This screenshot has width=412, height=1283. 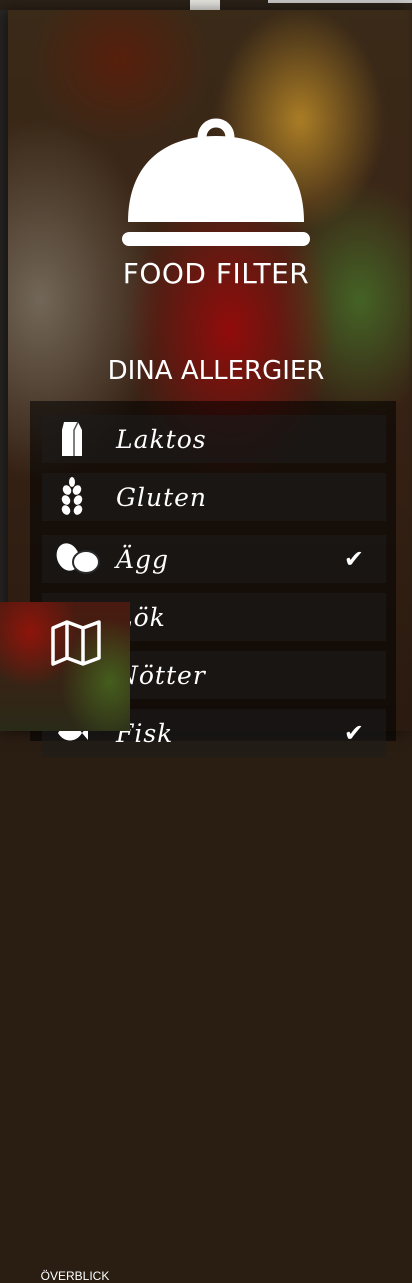 What do you see at coordinates (214, 559) in the screenshot?
I see `allergy-item-agg: Ägg ✔` at bounding box center [214, 559].